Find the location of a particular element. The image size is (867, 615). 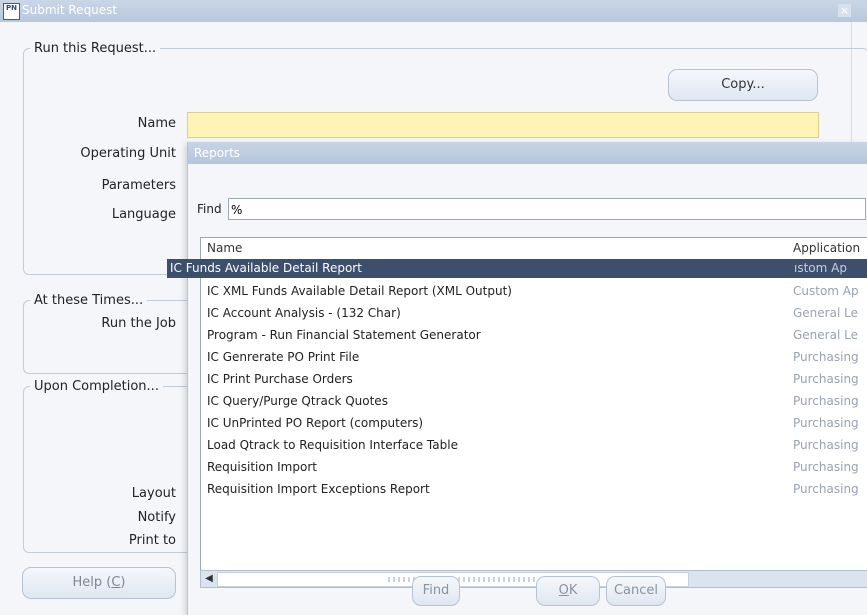

name-field is located at coordinates (503, 125).